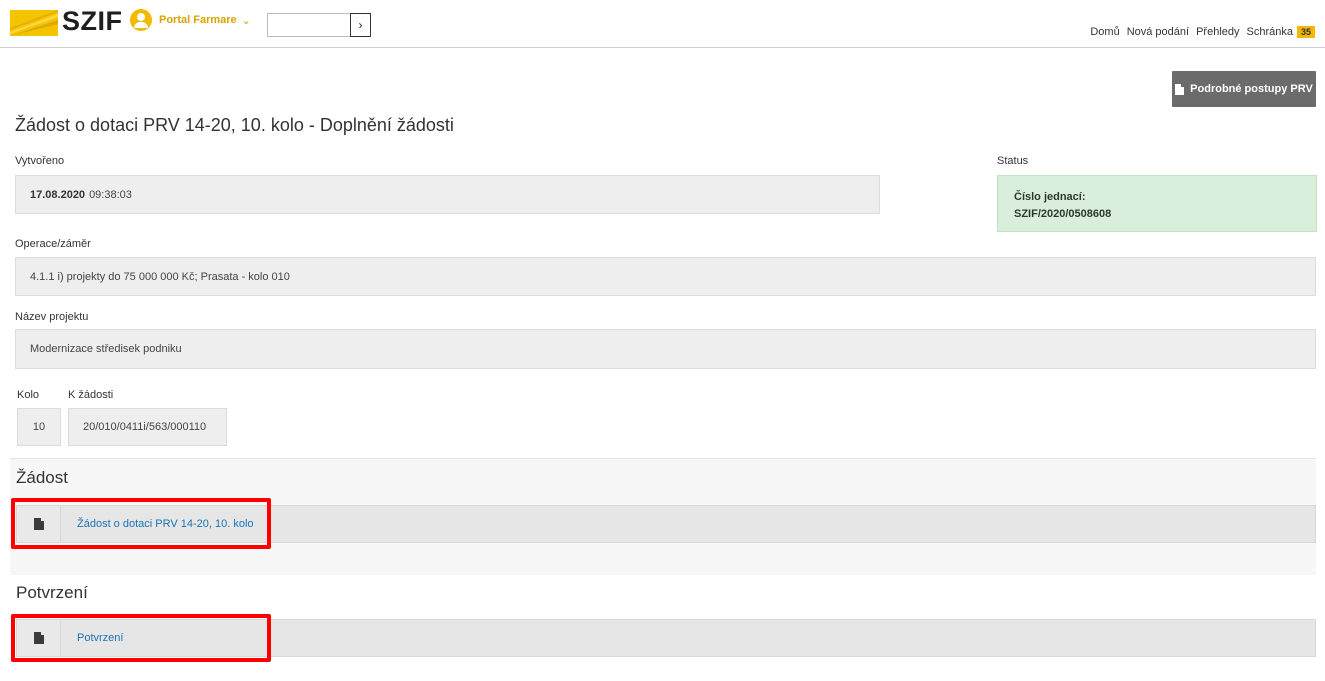  I want to click on created-label: Vytvořeno, so click(40, 161).